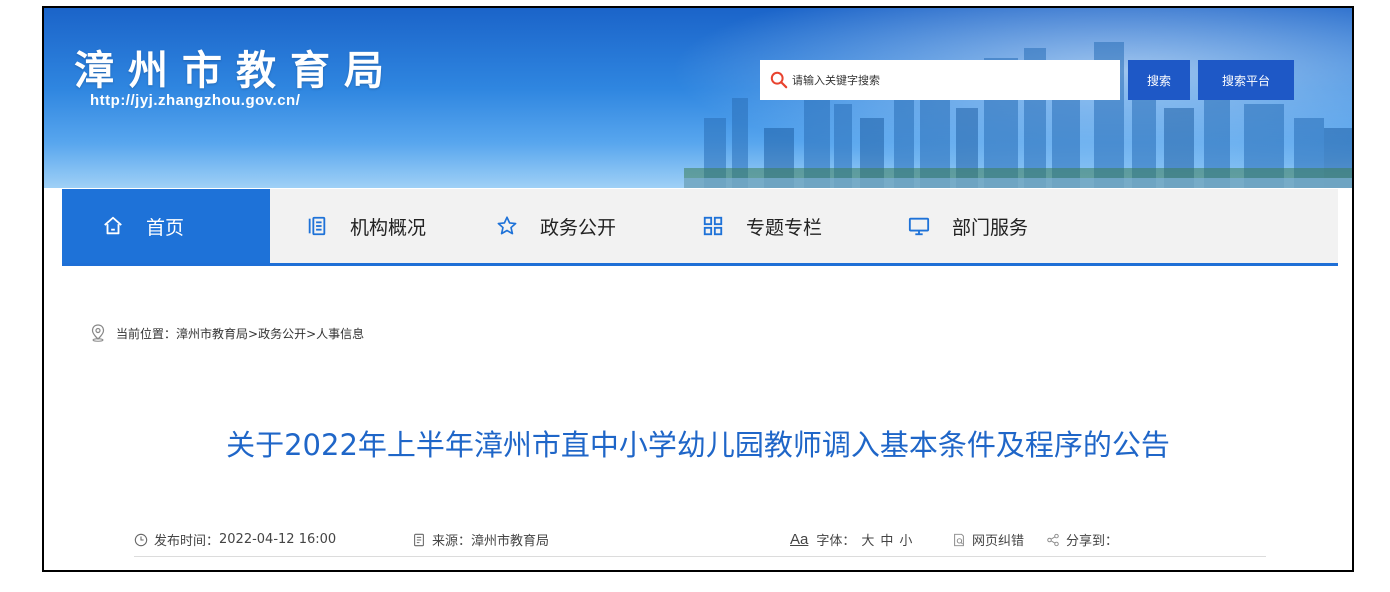 The height and width of the screenshot is (592, 1390). I want to click on font-size-medium: 中, so click(886, 539).